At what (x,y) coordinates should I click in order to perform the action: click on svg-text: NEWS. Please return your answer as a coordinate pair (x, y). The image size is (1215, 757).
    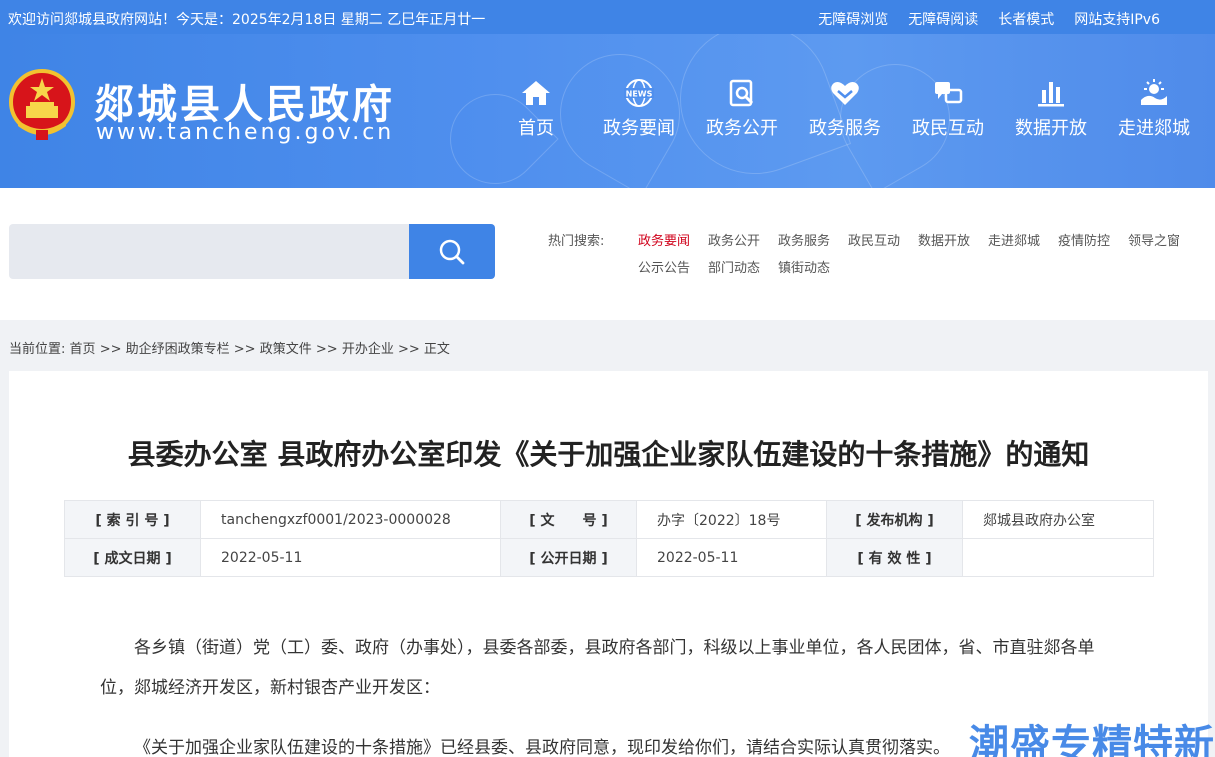
    Looking at the image, I should click on (639, 94).